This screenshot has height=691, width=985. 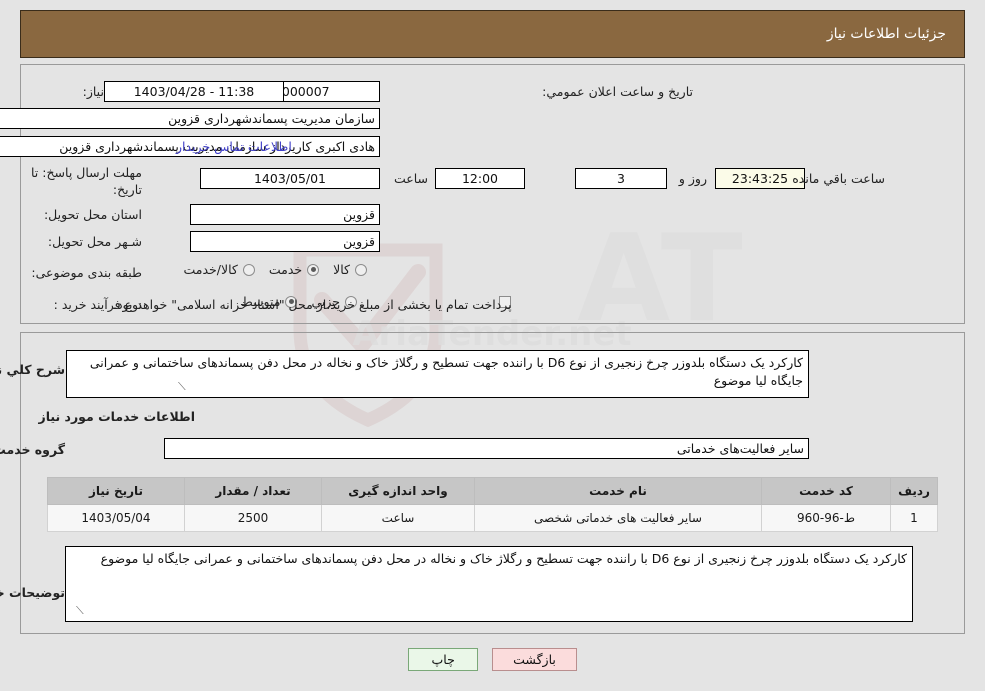 What do you see at coordinates (341, 269) in the screenshot?
I see `category-radio-kala-label: کالا` at bounding box center [341, 269].